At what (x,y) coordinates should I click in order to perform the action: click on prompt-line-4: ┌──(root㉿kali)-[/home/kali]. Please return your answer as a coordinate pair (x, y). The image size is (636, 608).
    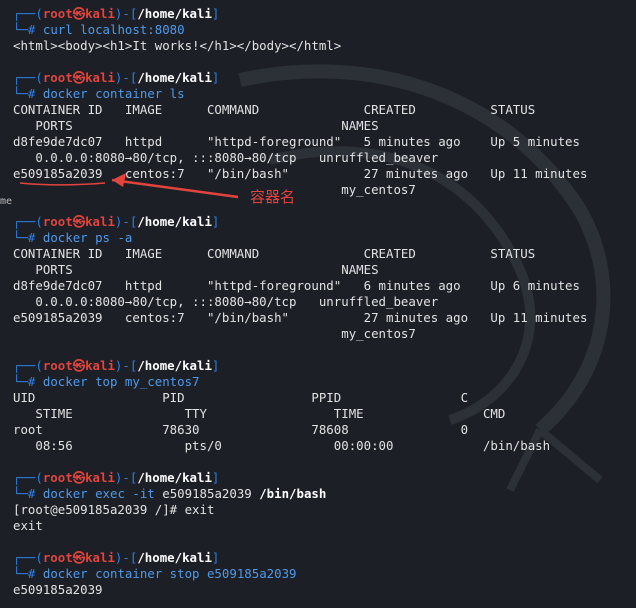
    Looking at the image, I should click on (116, 365).